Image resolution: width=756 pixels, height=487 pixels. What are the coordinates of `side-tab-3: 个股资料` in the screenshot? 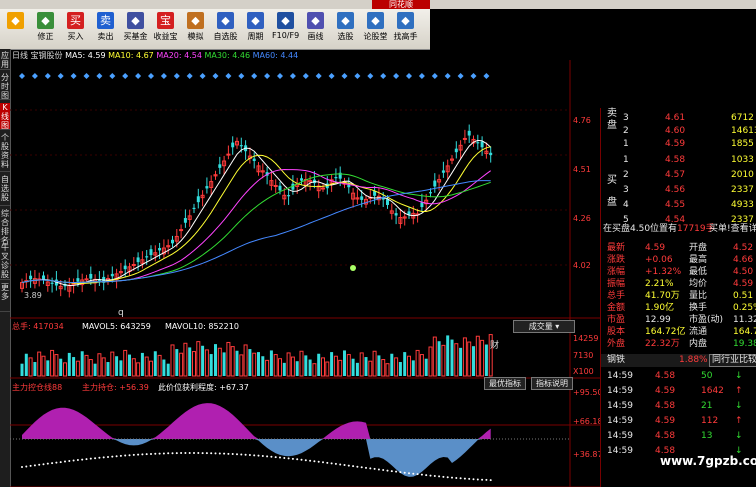 It's located at (5, 152).